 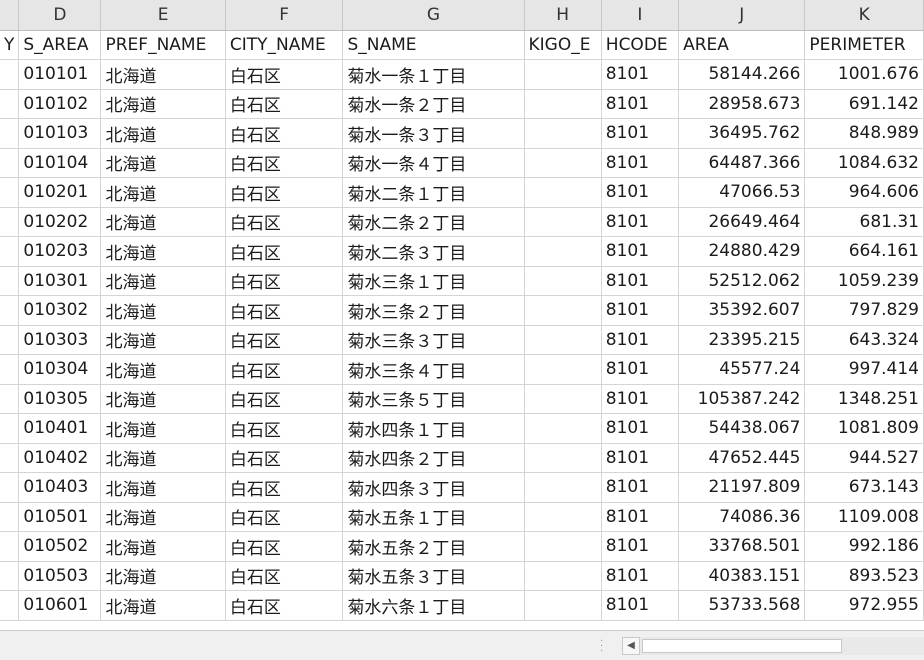 What do you see at coordinates (782, 646) in the screenshot?
I see `scrollbar-track` at bounding box center [782, 646].